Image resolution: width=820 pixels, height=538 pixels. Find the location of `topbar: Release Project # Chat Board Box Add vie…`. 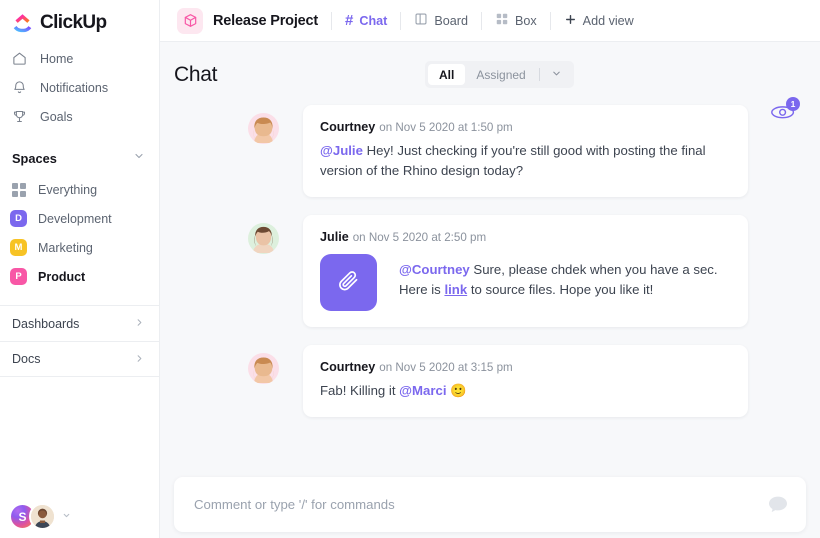

topbar: Release Project # Chat Board Box Add vie… is located at coordinates (490, 21).